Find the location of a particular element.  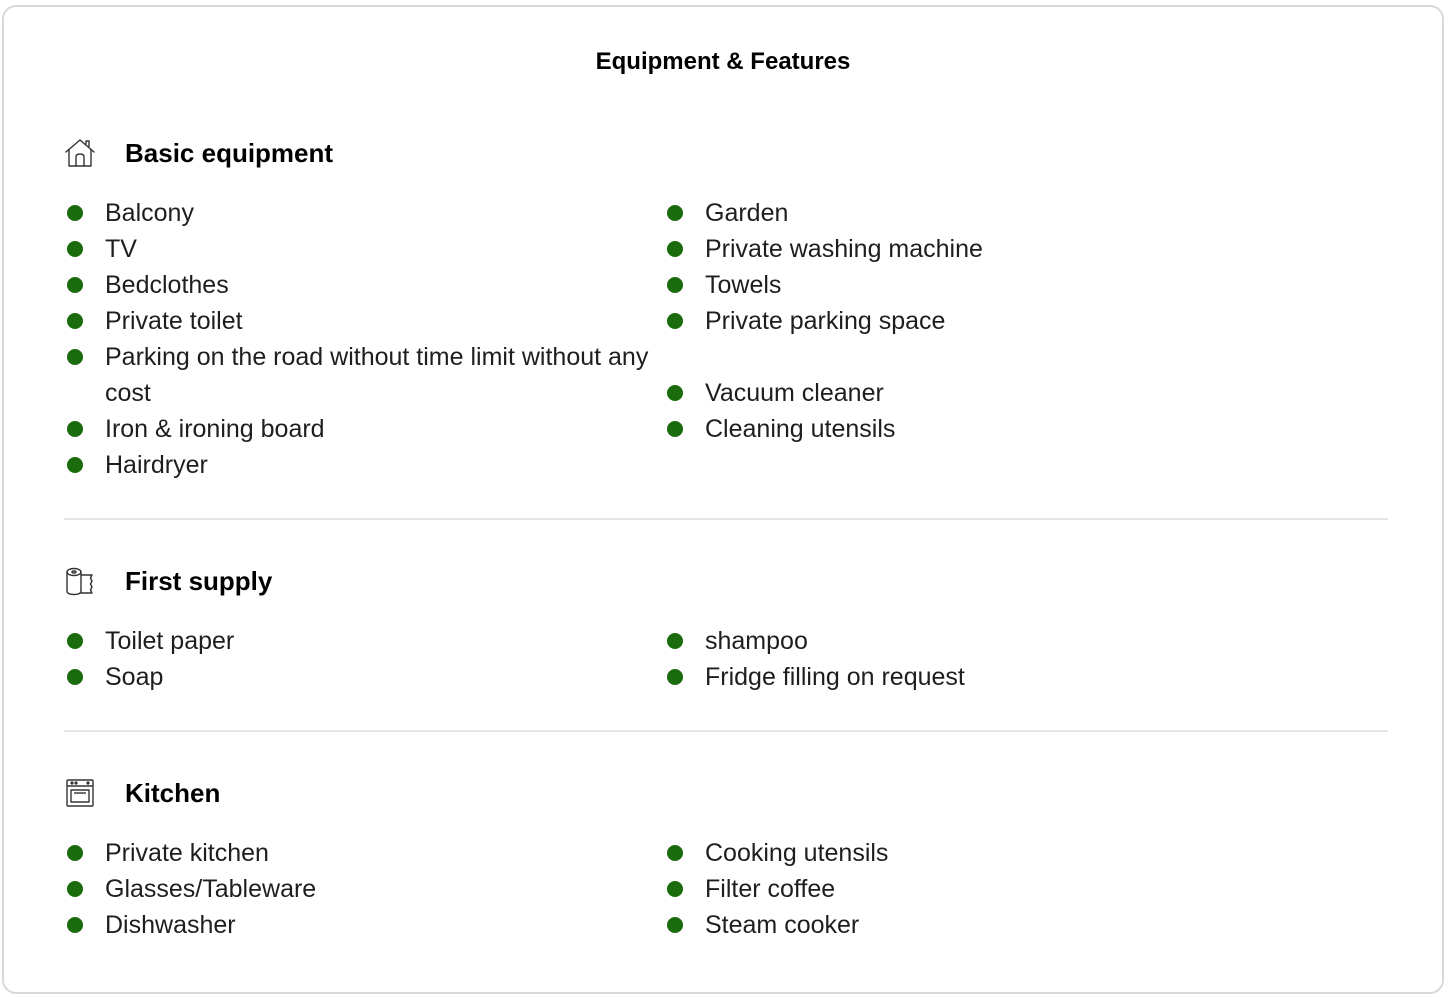

house-icon is located at coordinates (80, 153).